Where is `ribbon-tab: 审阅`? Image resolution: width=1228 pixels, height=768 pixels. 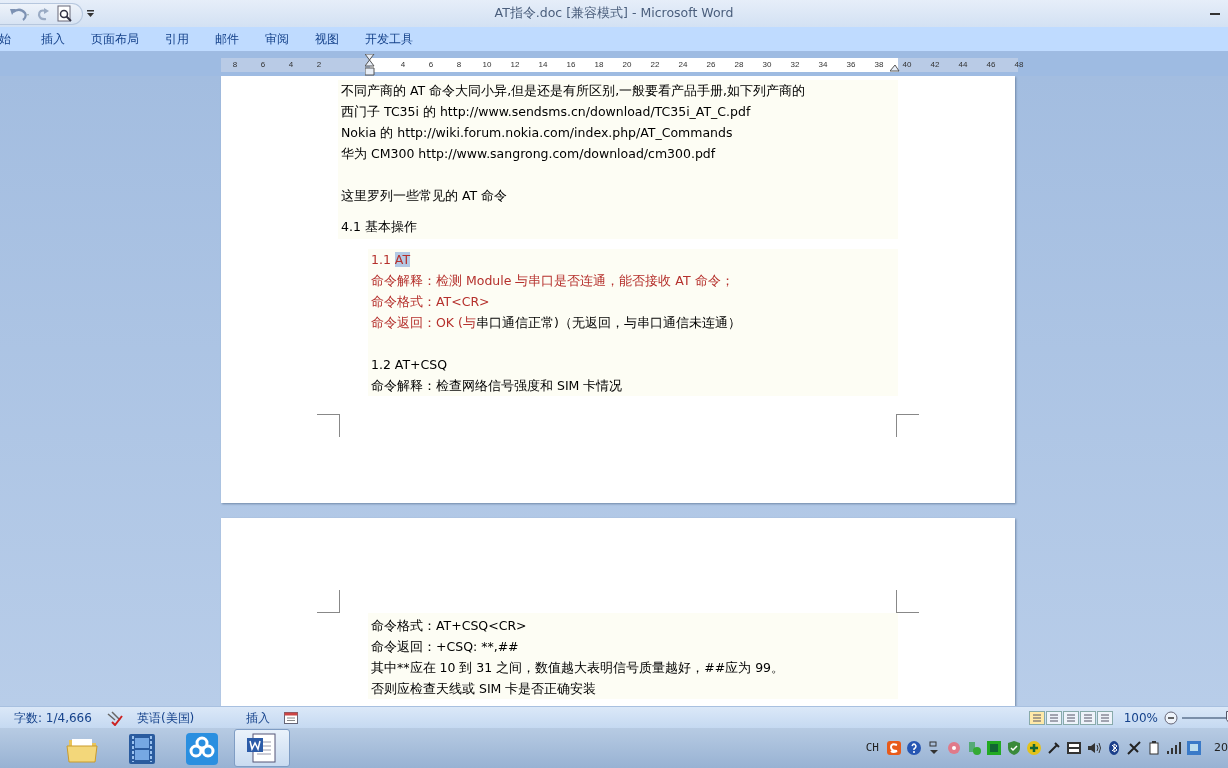
ribbon-tab: 审阅 is located at coordinates (277, 39).